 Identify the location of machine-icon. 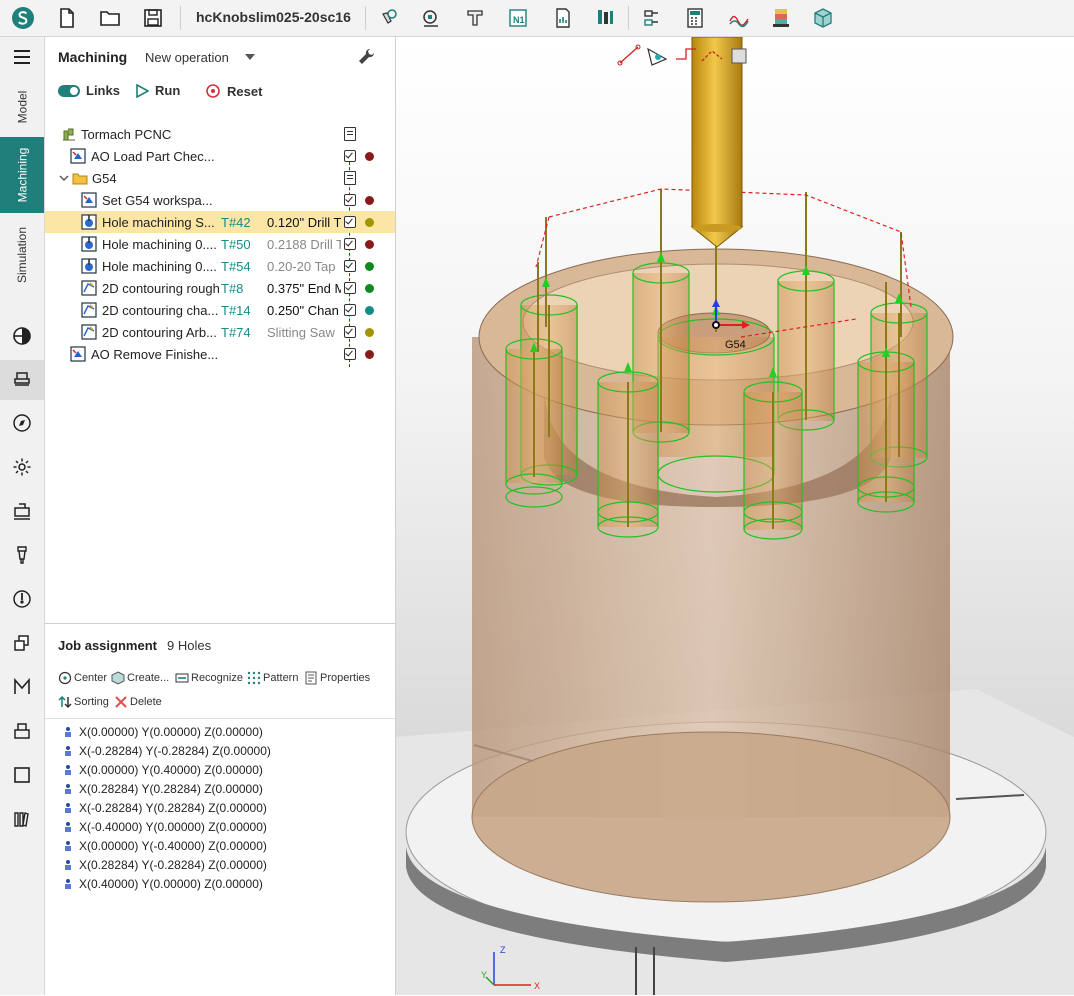
(22, 380).